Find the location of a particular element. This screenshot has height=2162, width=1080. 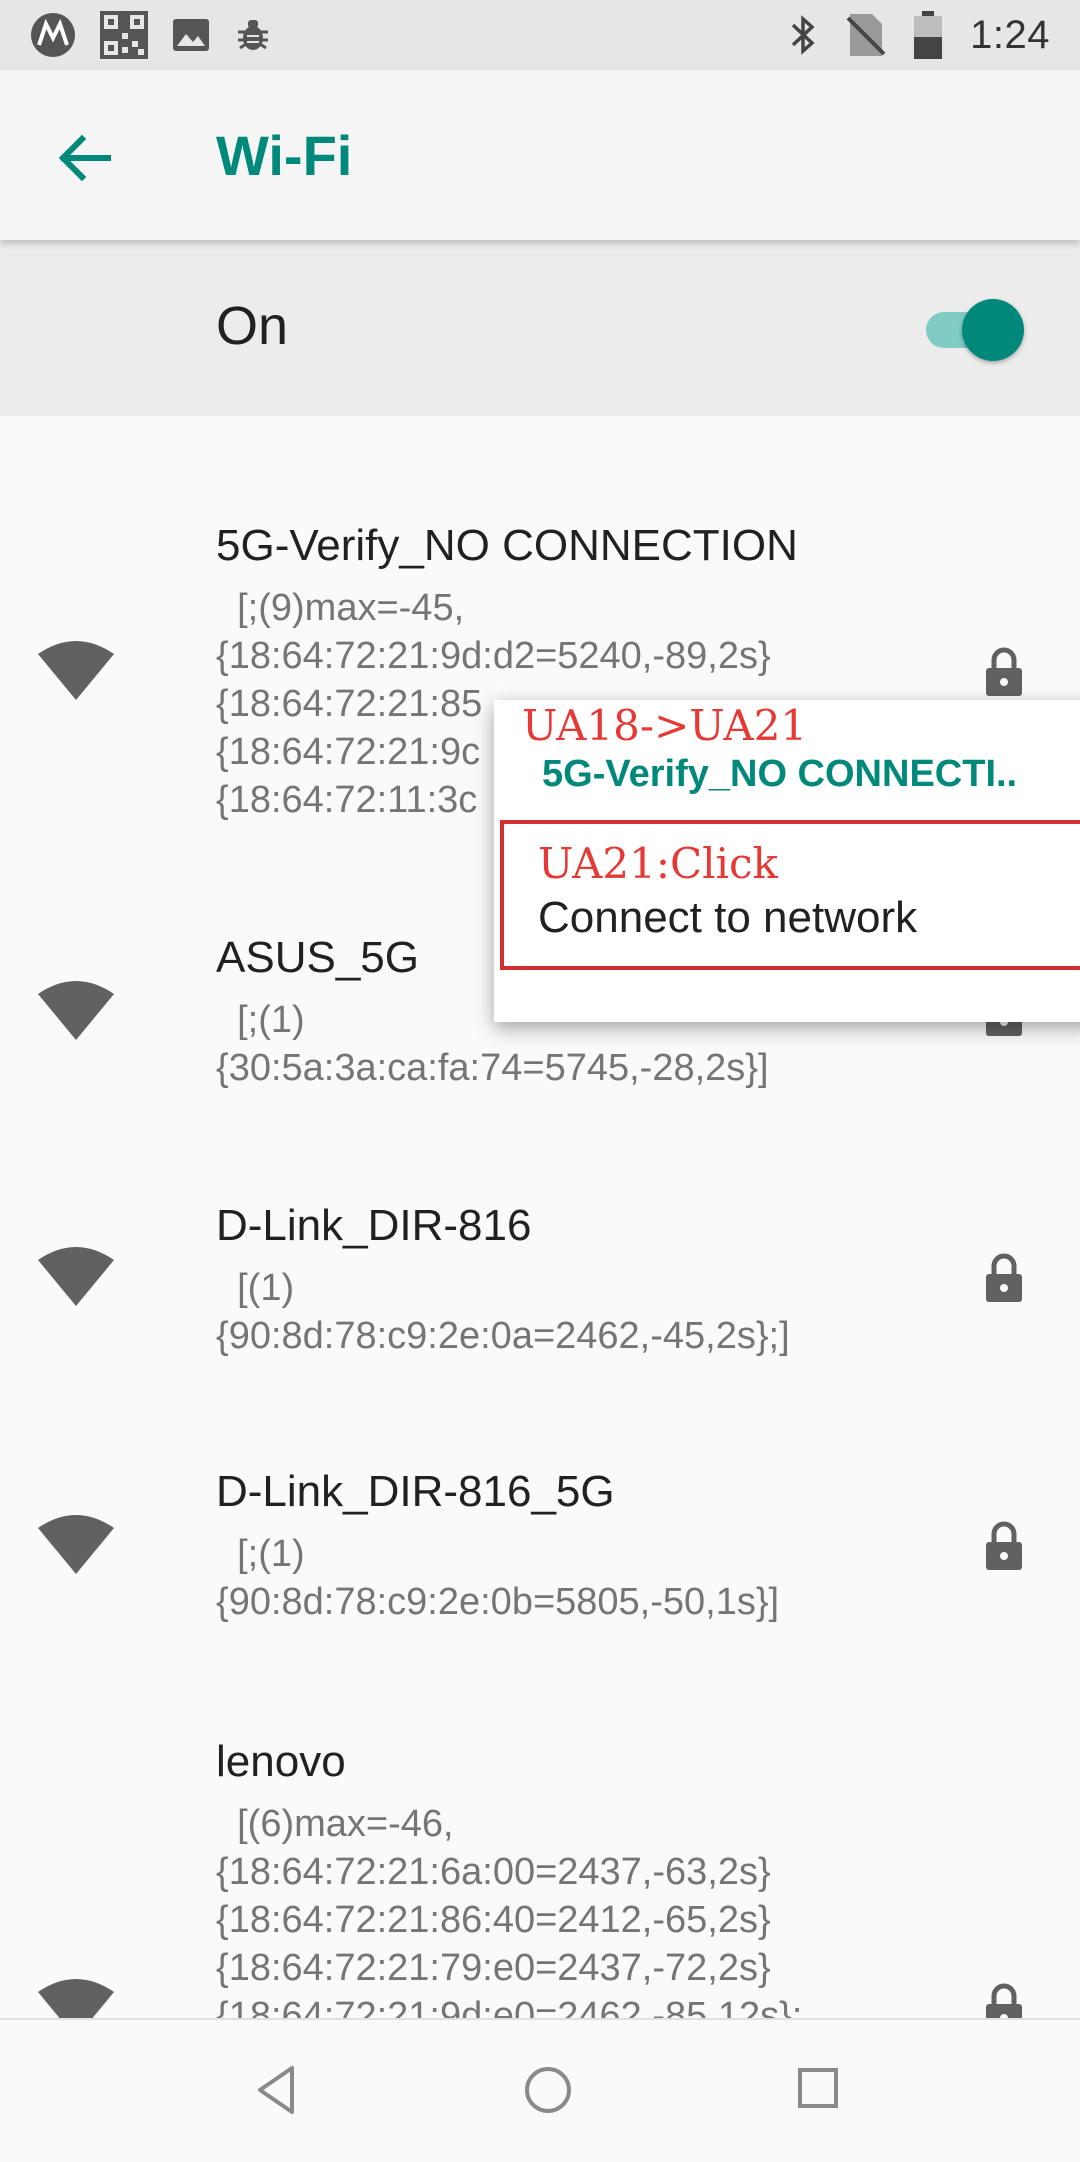

battery-icon is located at coordinates (928, 35).